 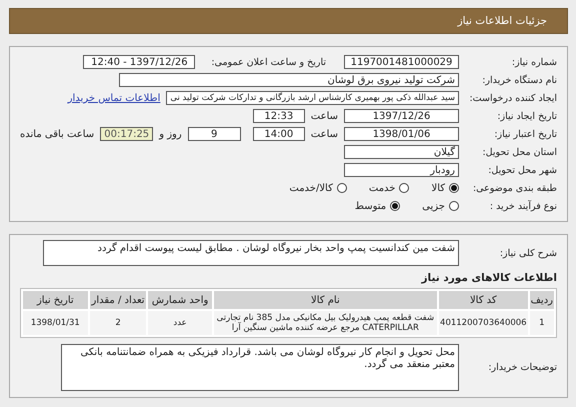 I want to click on field-label: تاریخ اعتبار نیاز:, so click(x=525, y=134).